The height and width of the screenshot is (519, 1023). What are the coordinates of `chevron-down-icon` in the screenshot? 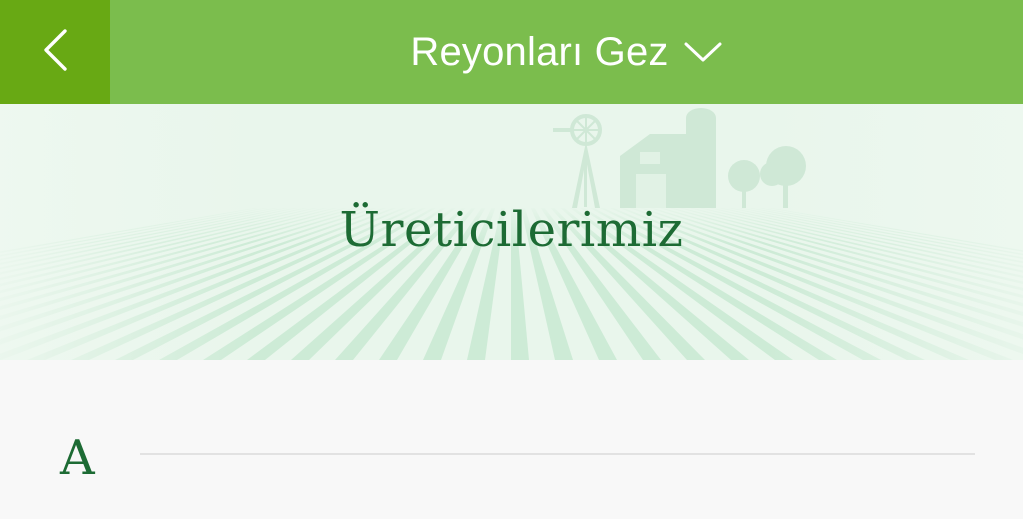 It's located at (703, 52).